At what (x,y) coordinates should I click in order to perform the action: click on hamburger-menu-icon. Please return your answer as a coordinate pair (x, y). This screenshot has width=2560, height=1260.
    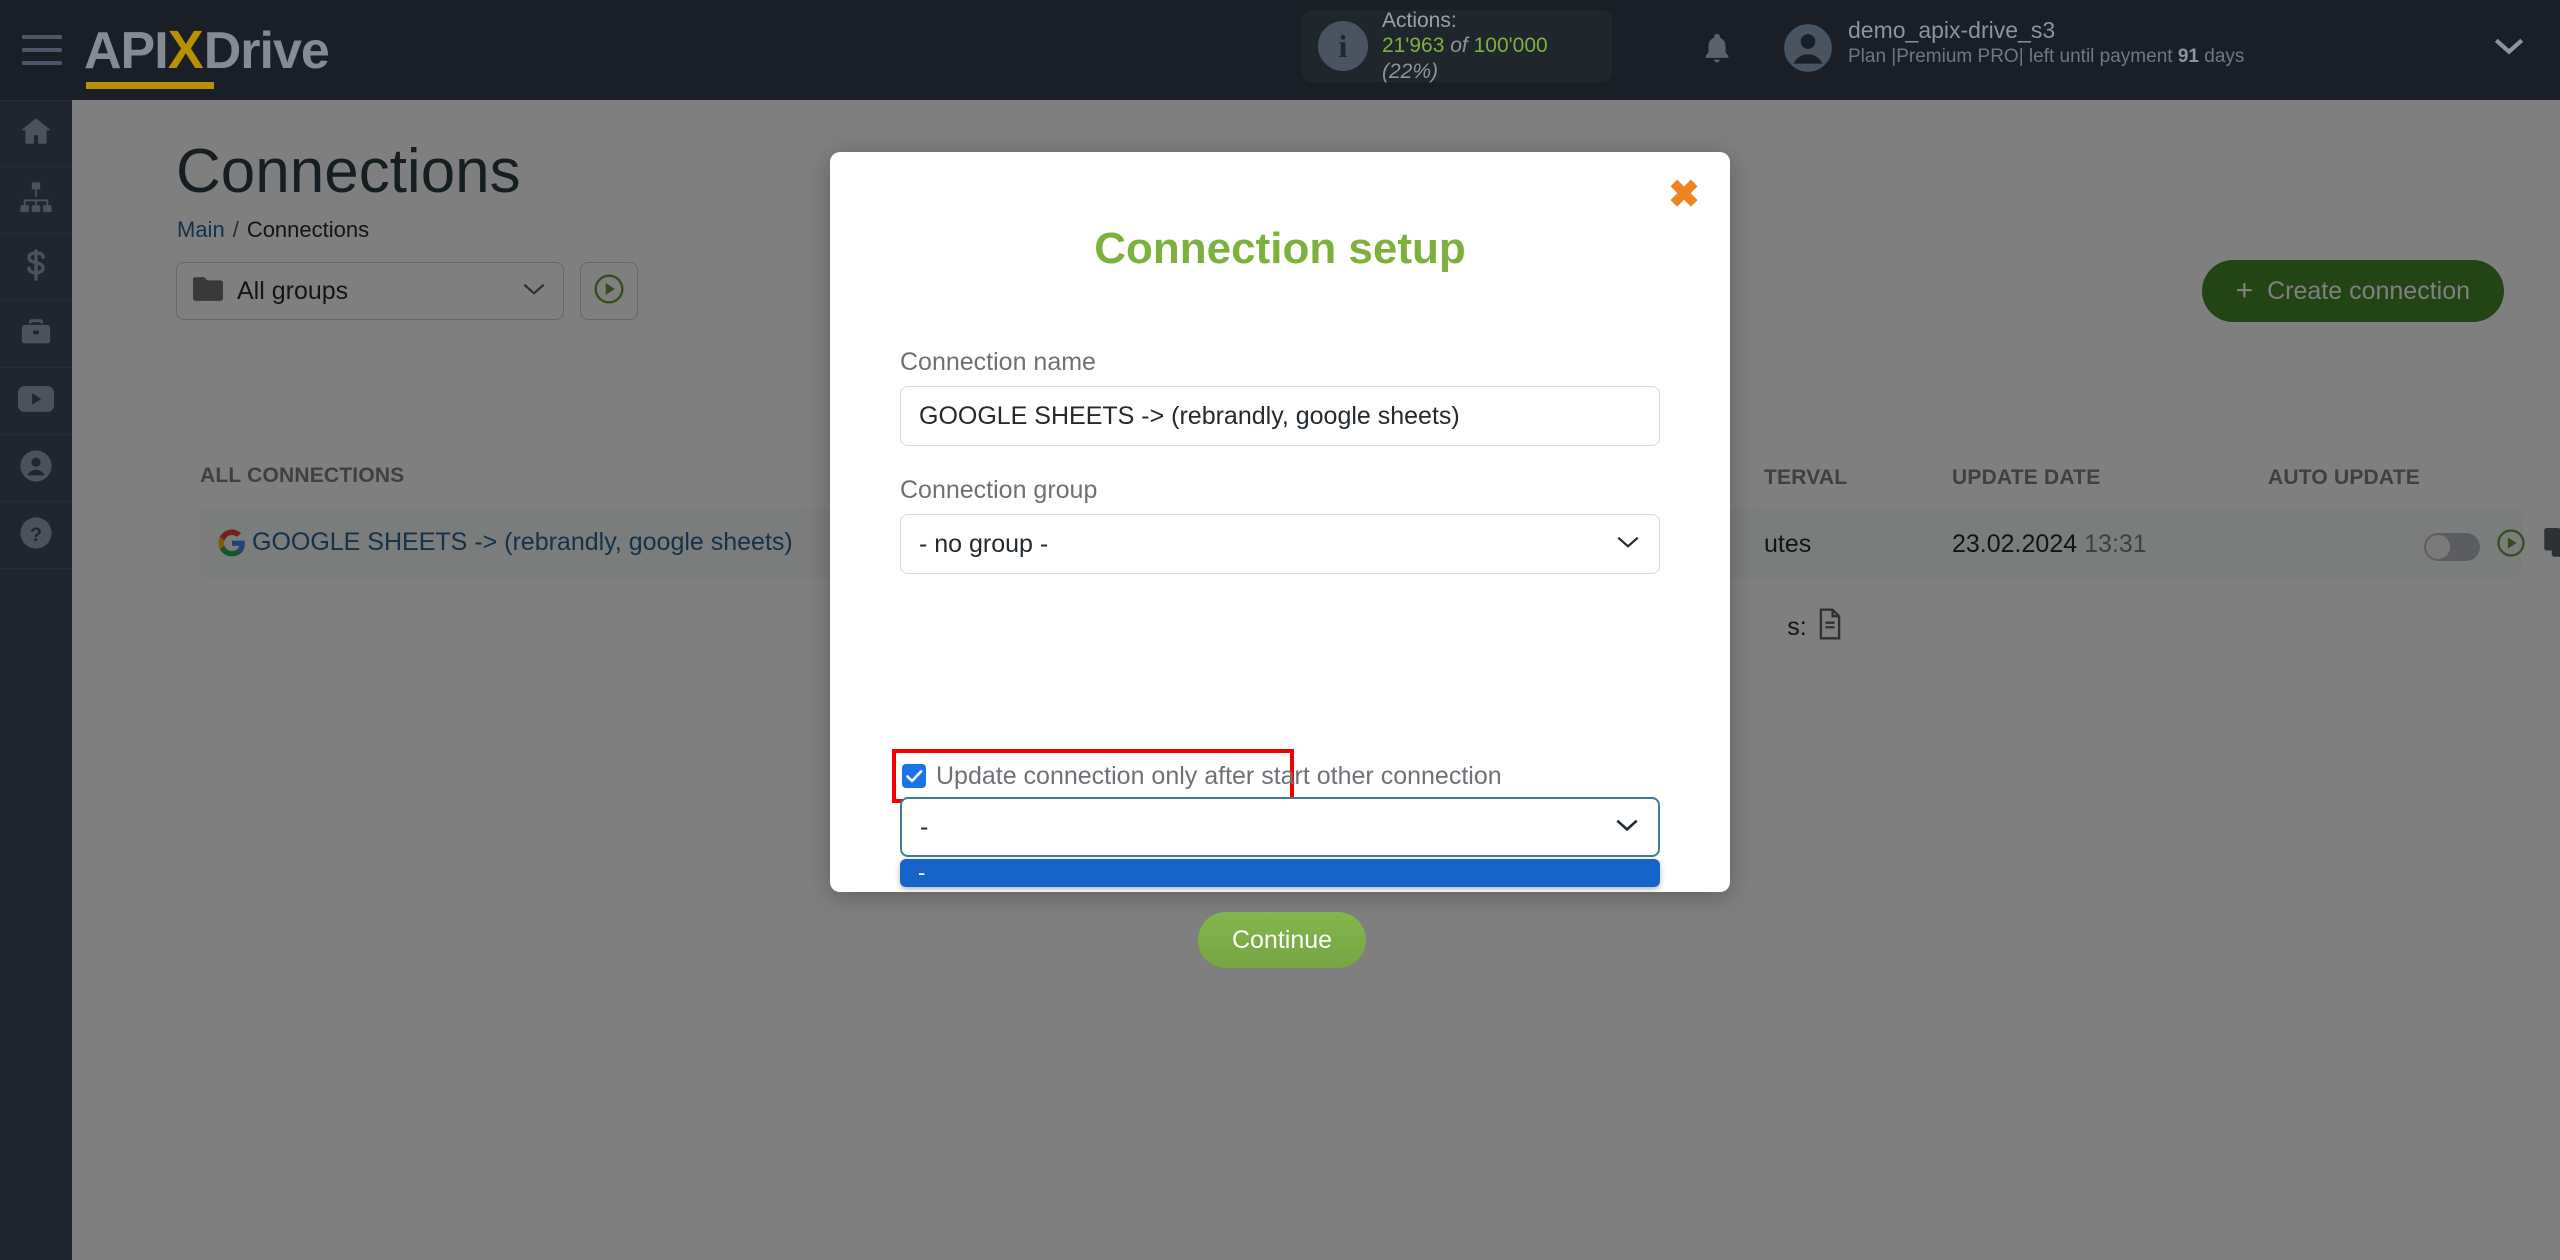
    Looking at the image, I should click on (42, 50).